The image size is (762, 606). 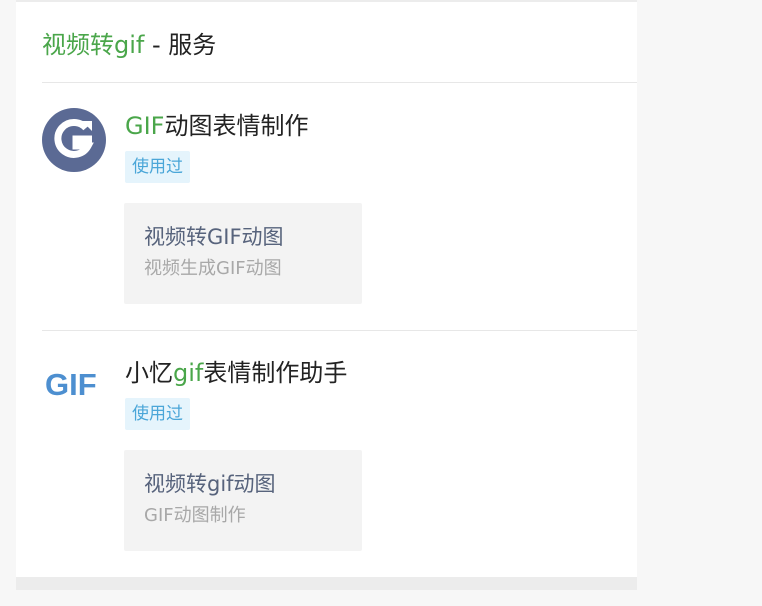 I want to click on section-header: 视频转gif - 服务, so click(x=129, y=45).